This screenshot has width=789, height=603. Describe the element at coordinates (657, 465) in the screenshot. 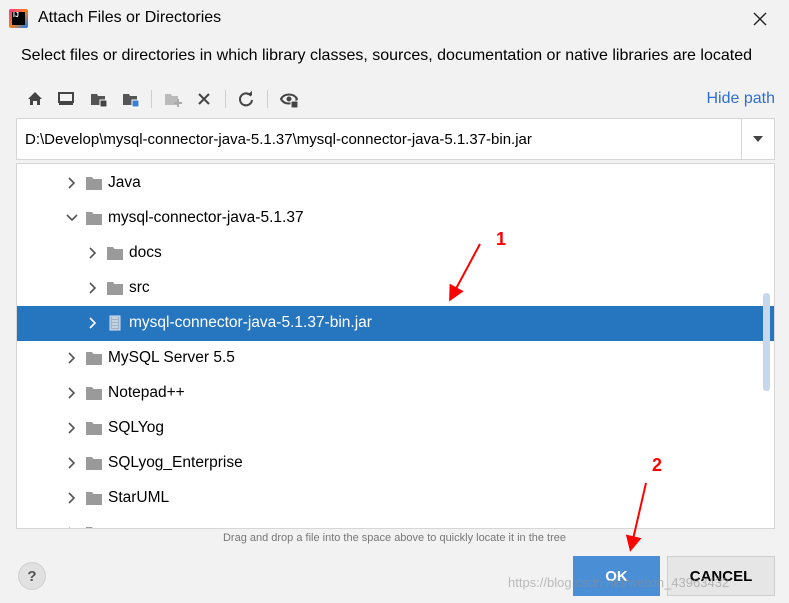

I see `annotation-number-2: 2` at that location.